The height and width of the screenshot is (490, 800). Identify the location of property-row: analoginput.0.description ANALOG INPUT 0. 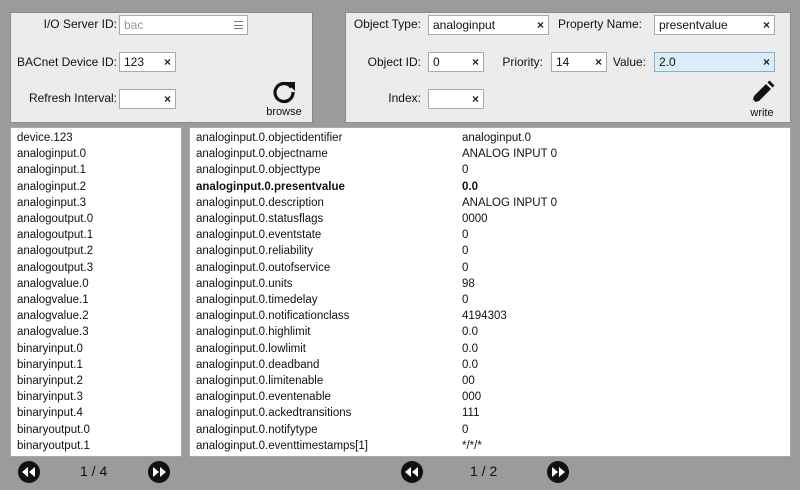
(490, 203).